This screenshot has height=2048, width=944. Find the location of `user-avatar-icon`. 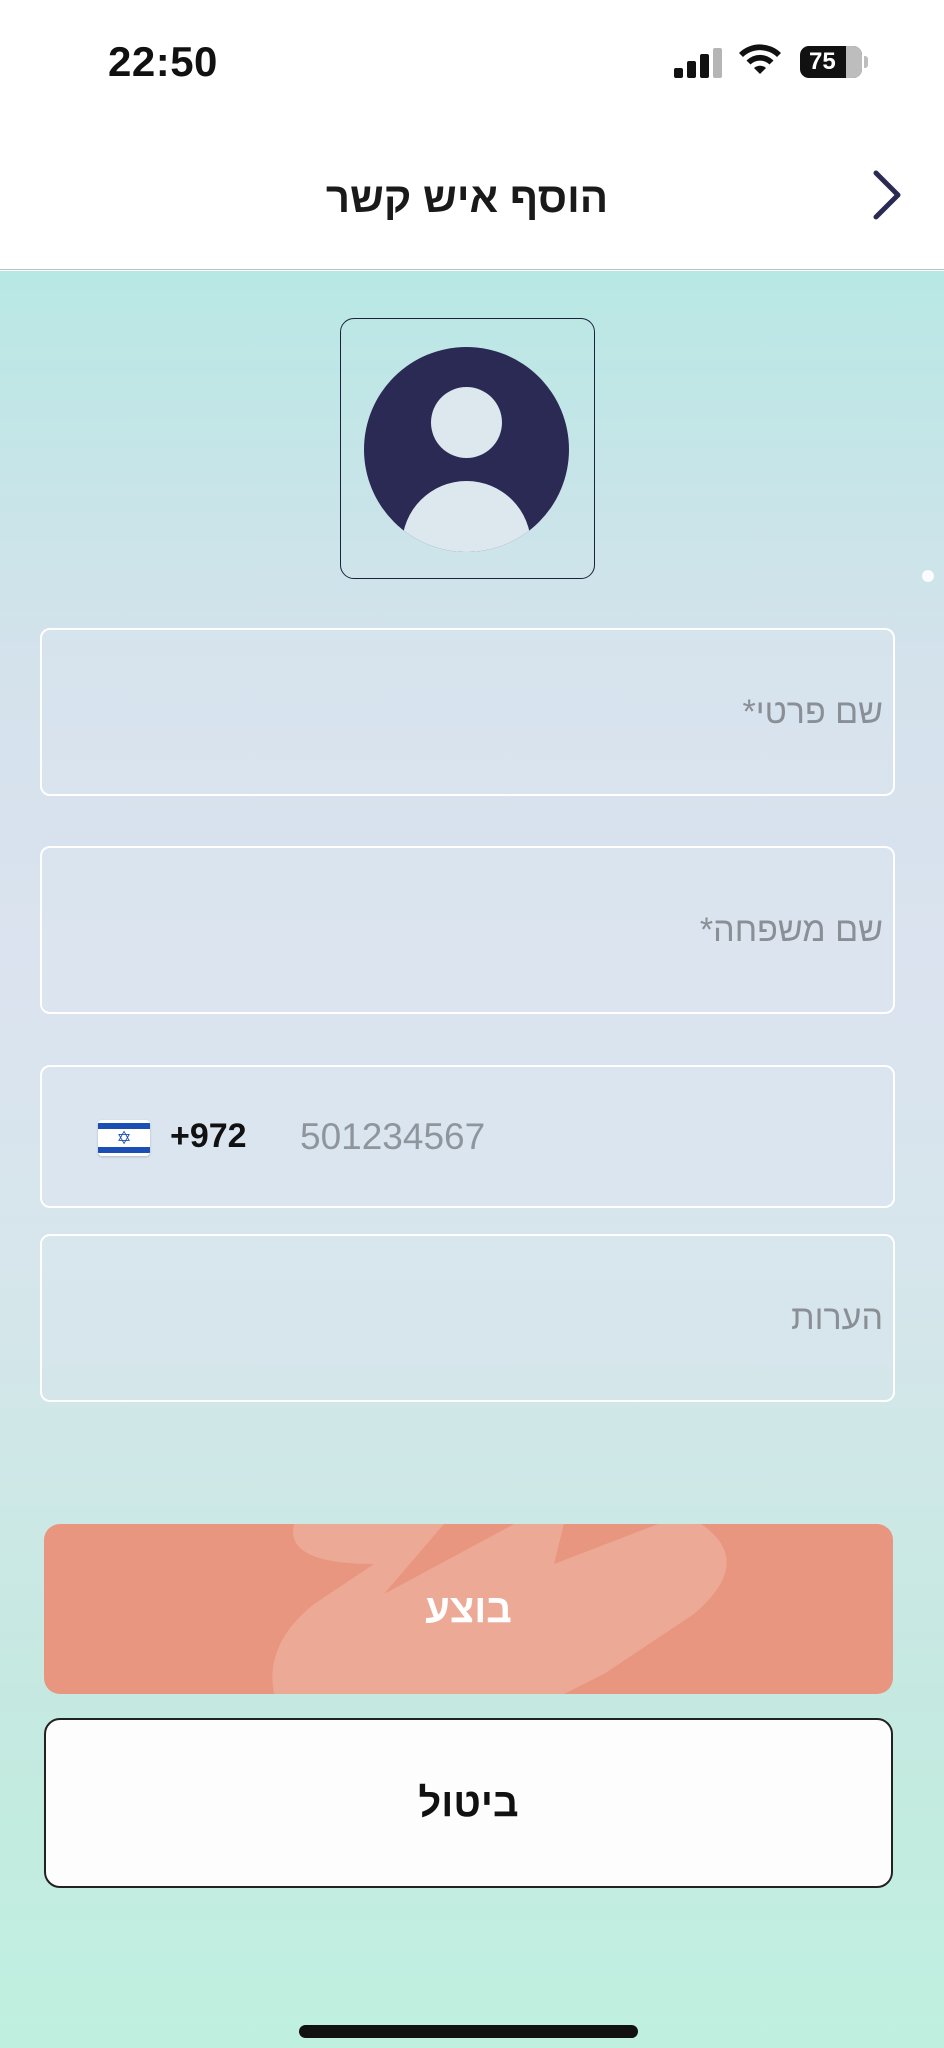

user-avatar-icon is located at coordinates (466, 449).